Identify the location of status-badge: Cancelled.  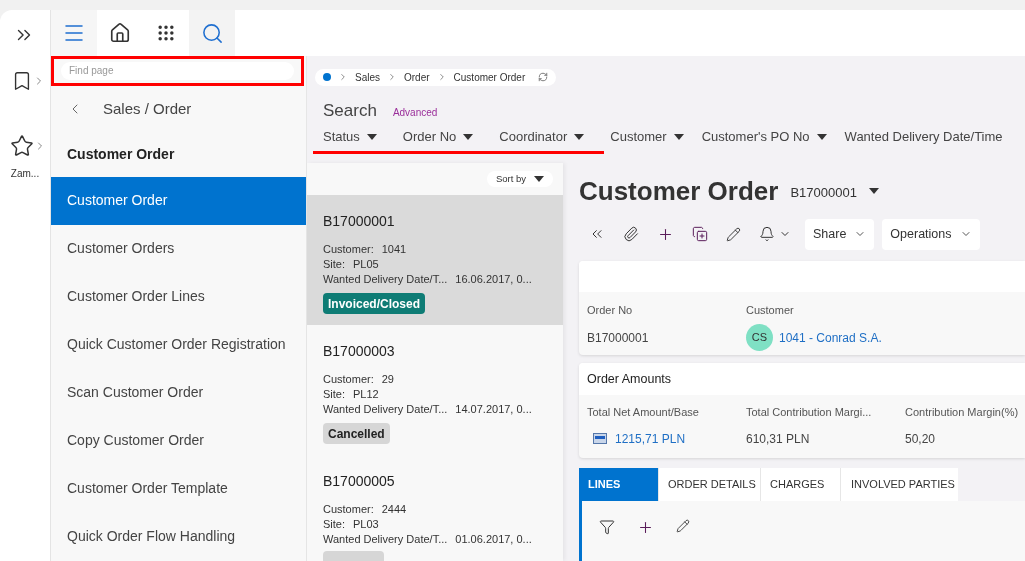
(356, 433).